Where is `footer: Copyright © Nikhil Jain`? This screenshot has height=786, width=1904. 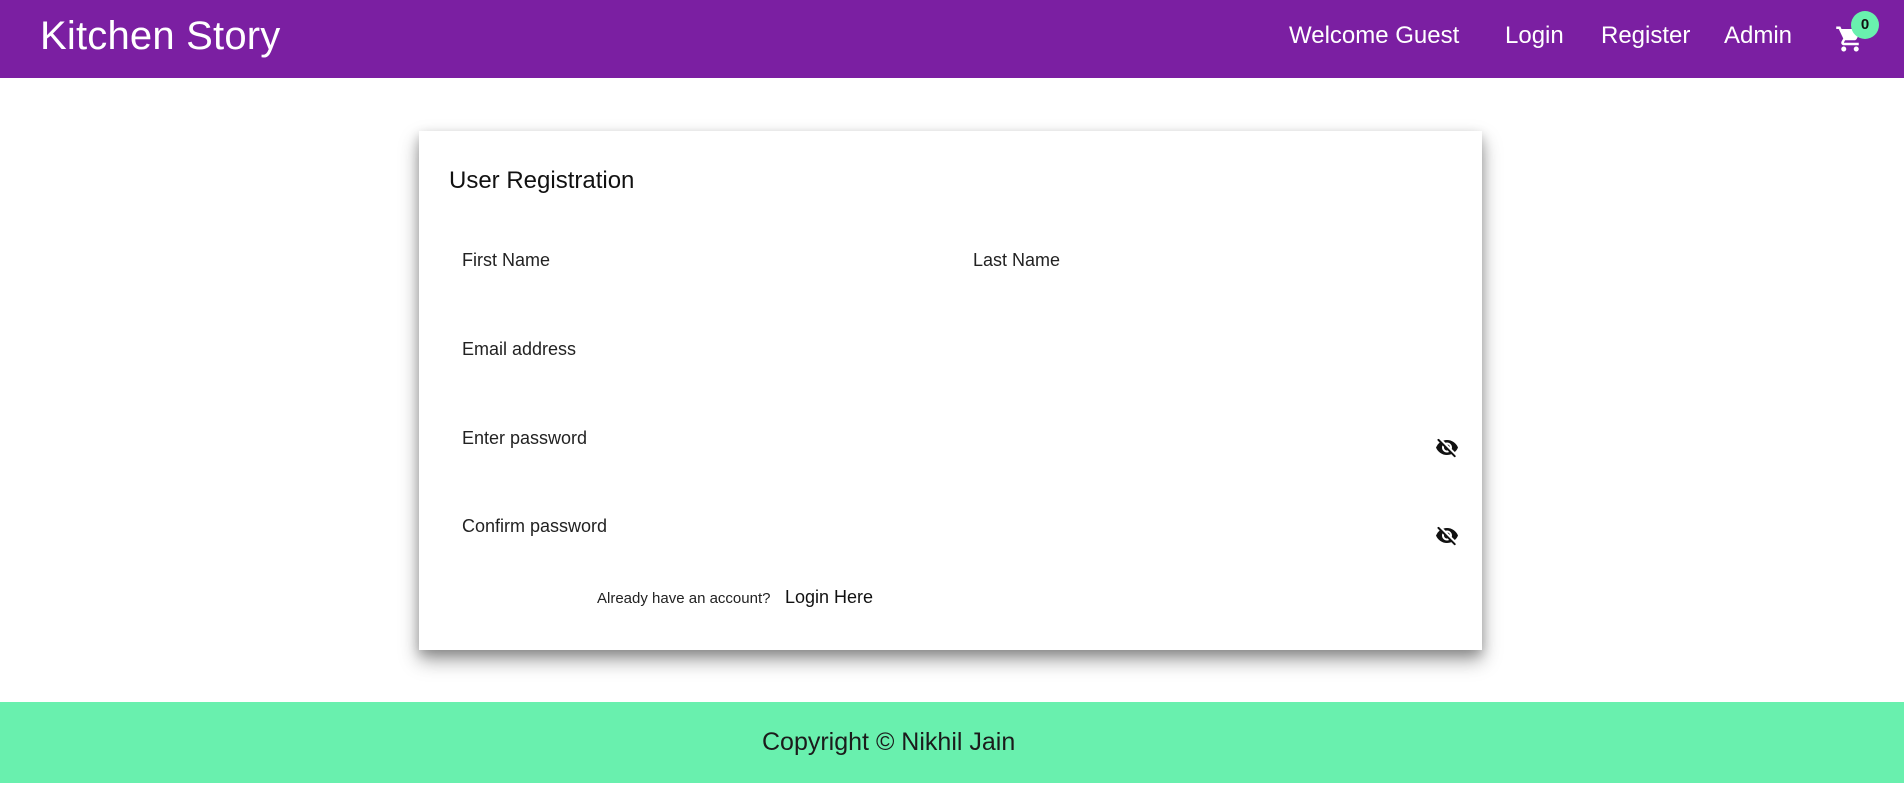
footer: Copyright © Nikhil Jain is located at coordinates (952, 742).